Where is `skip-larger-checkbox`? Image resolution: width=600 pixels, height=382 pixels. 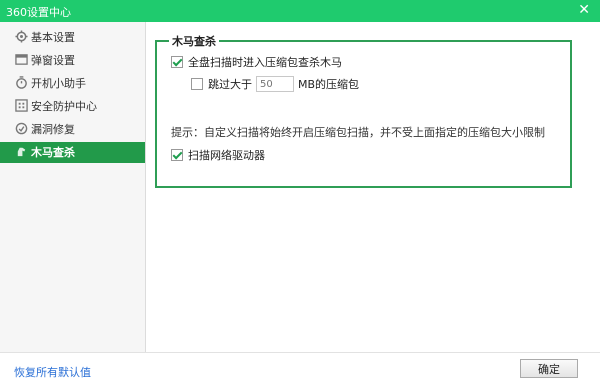 skip-larger-checkbox is located at coordinates (197, 84).